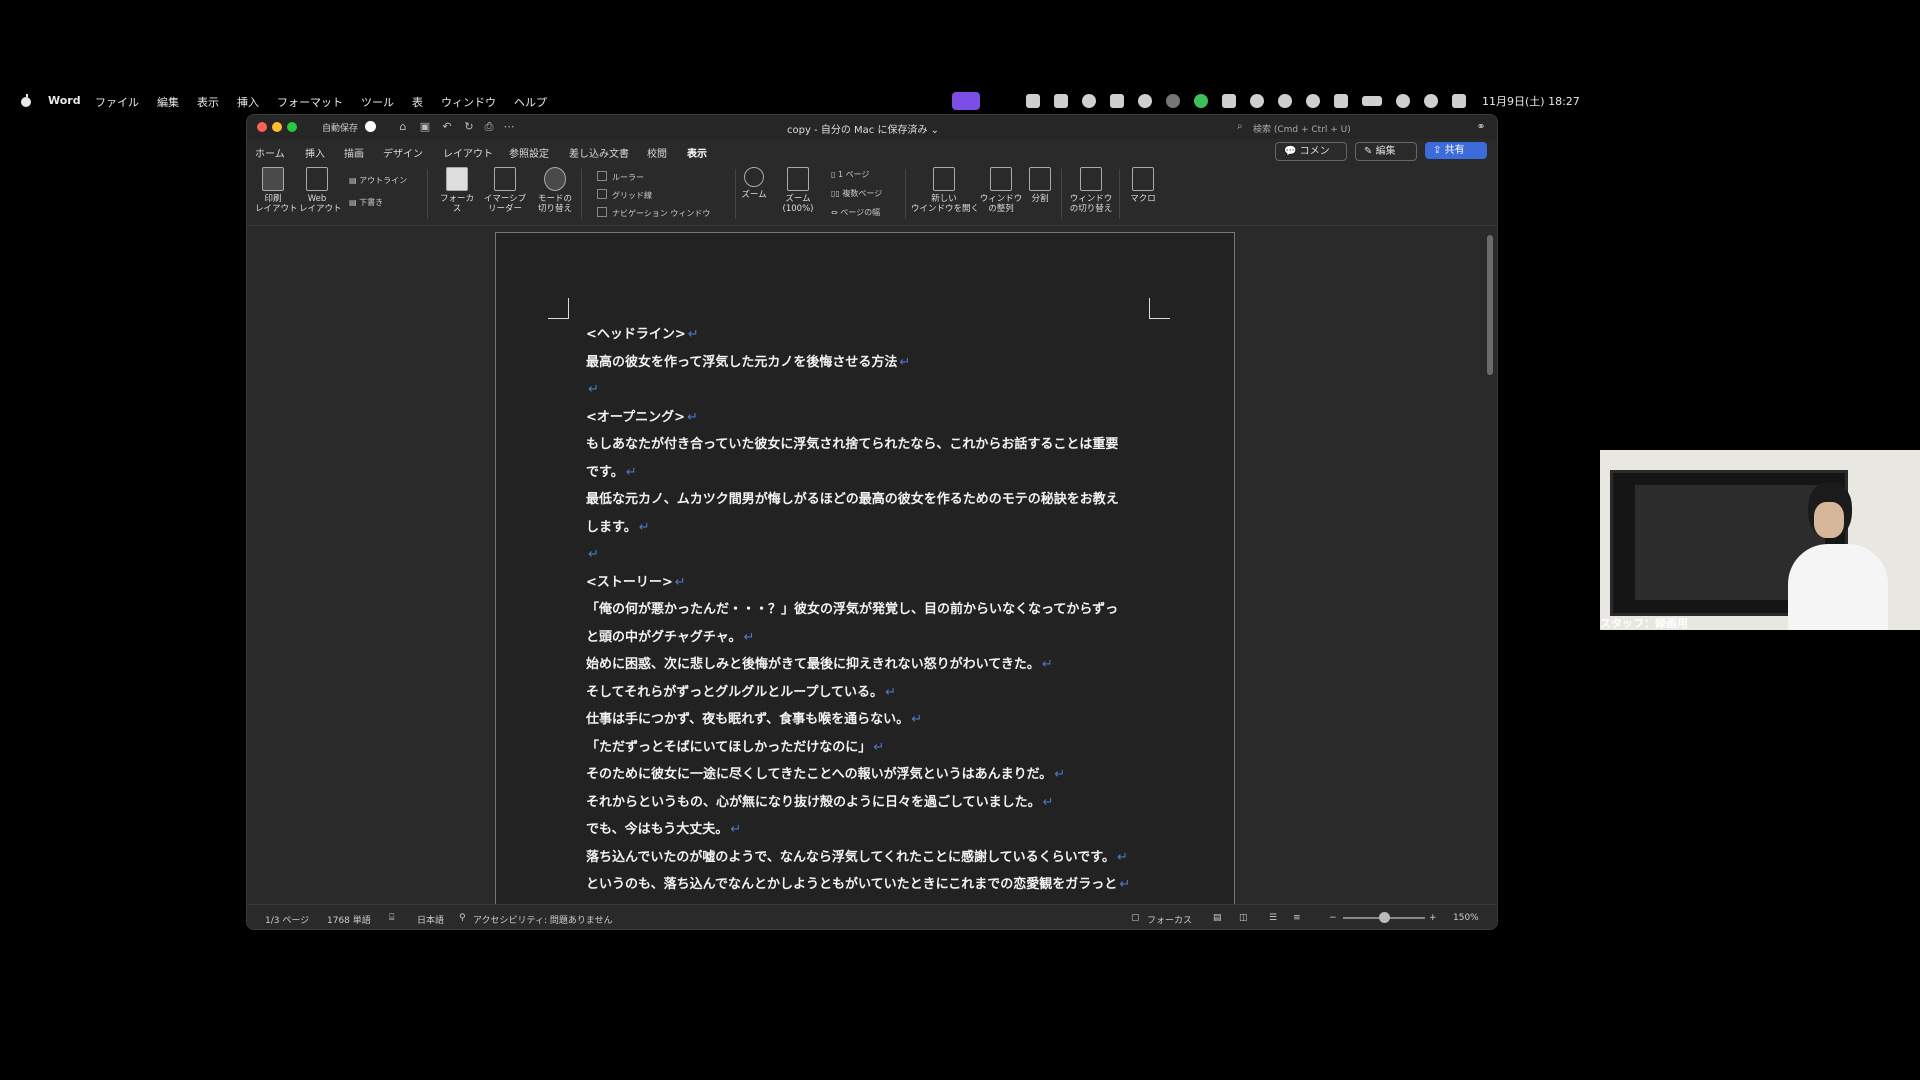 Image resolution: width=1920 pixels, height=1080 pixels. What do you see at coordinates (315, 152) in the screenshot?
I see `tab-insert: 挿入` at bounding box center [315, 152].